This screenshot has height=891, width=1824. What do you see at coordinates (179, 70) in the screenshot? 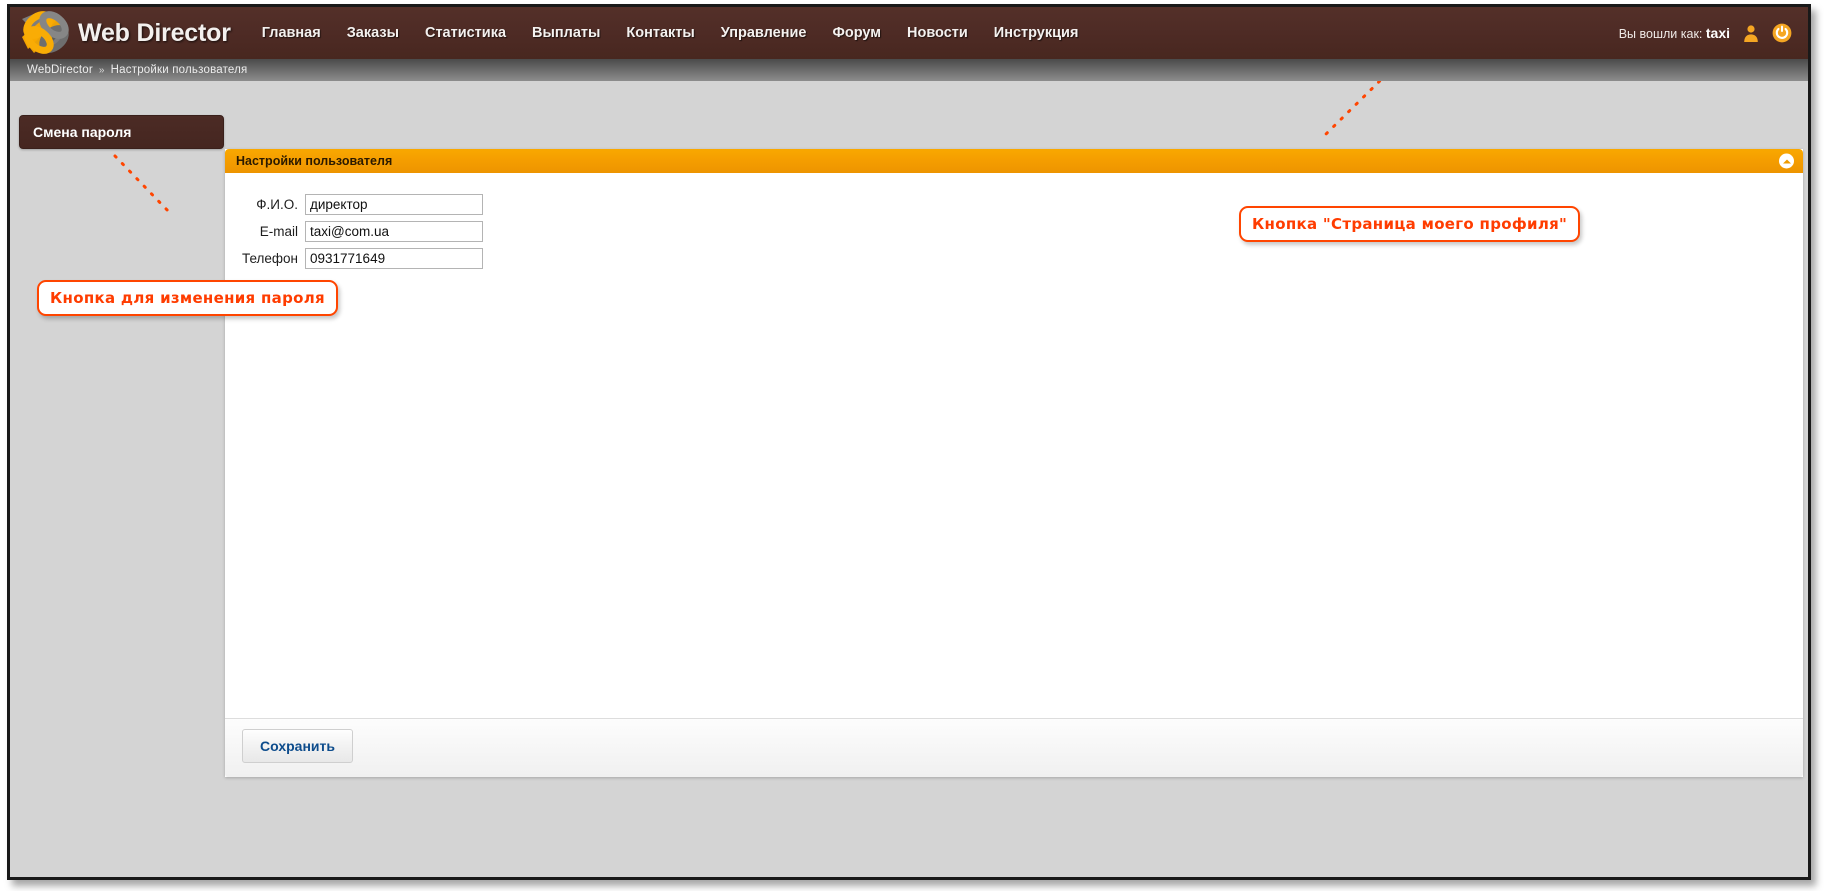
I see `breadcrumb-current: Настройки пользователя` at bounding box center [179, 70].